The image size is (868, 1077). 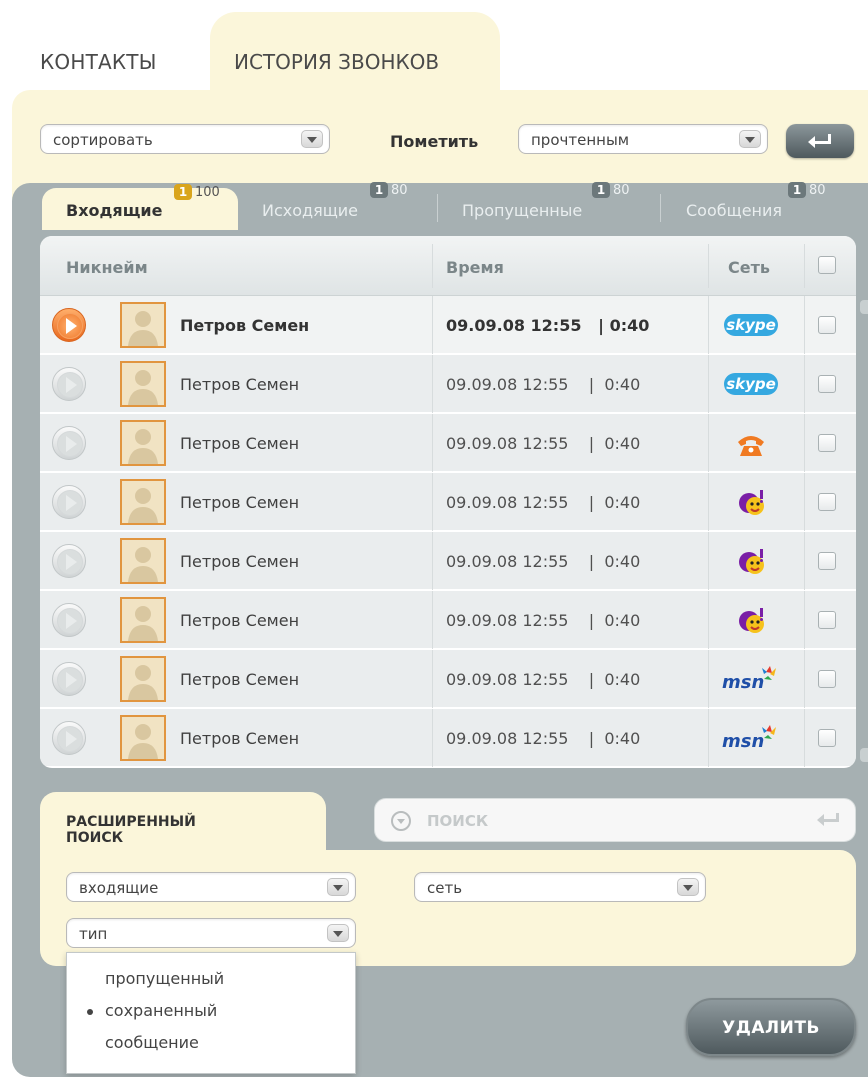 What do you see at coordinates (152, 1042) in the screenshot?
I see `type-option-message: сообщение` at bounding box center [152, 1042].